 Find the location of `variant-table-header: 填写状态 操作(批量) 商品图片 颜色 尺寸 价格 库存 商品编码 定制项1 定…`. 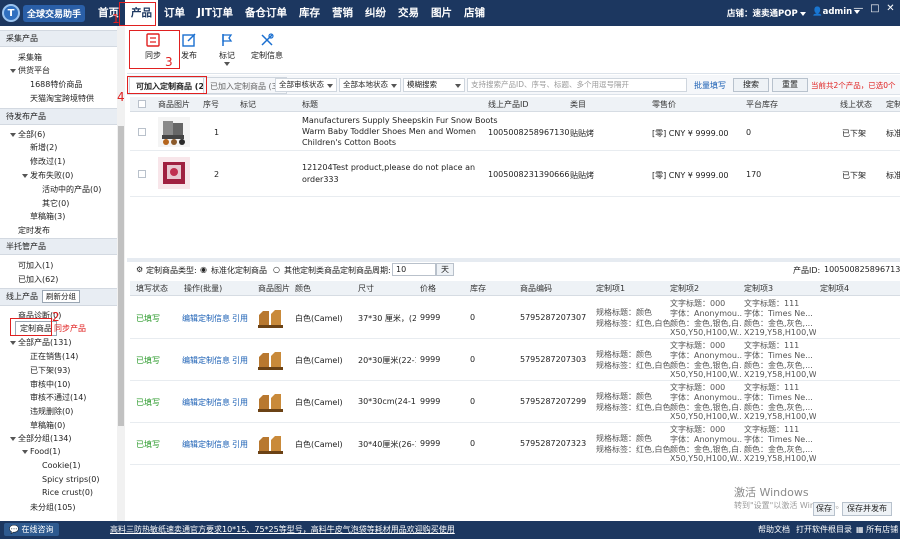

variant-table-header: 填写状态 操作(批量) 商品图片 颜色 尺寸 价格 库存 商品编码 定制项1 定… is located at coordinates (515, 288).